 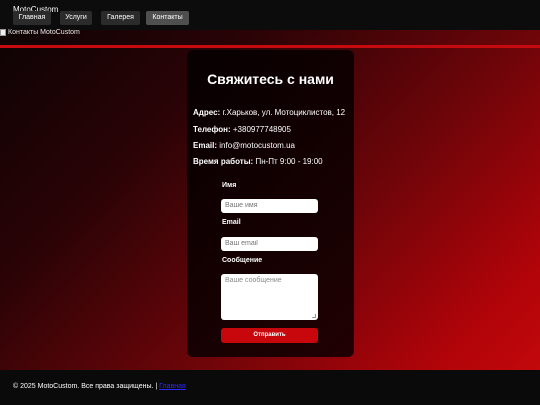 What do you see at coordinates (284, 112) in the screenshot?
I see `address-value: г.Харьков, ул. Мотоциклистов, 12` at bounding box center [284, 112].